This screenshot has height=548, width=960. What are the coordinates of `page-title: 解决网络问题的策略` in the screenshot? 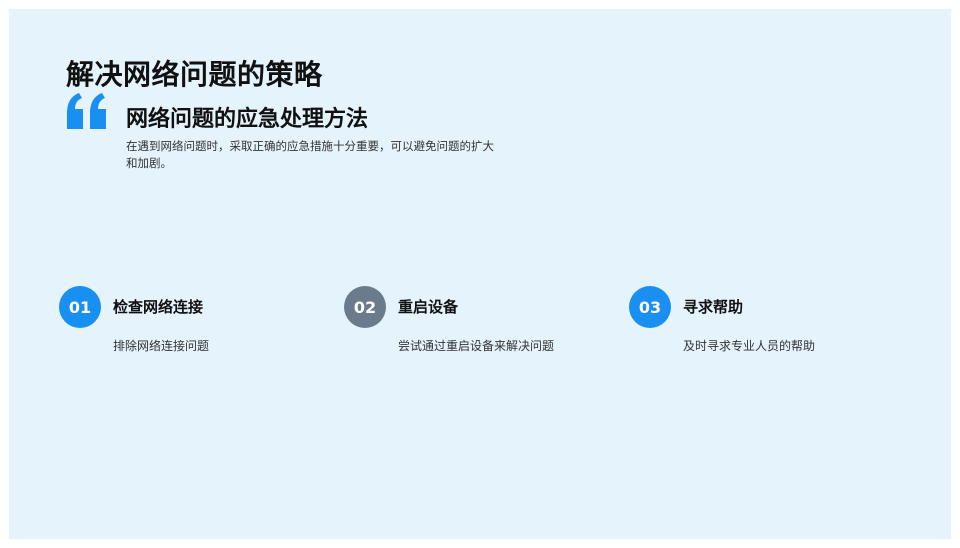 It's located at (194, 74).